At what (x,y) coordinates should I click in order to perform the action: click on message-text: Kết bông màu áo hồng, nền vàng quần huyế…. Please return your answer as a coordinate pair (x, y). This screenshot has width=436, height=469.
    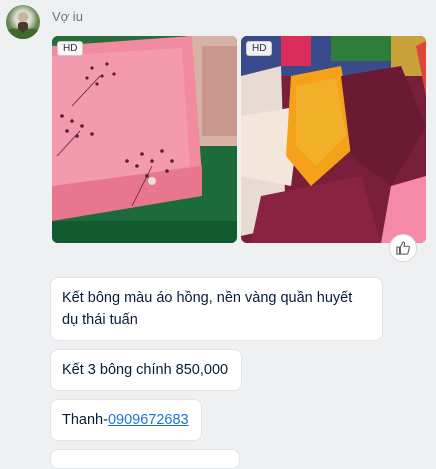
    Looking at the image, I should click on (207, 309).